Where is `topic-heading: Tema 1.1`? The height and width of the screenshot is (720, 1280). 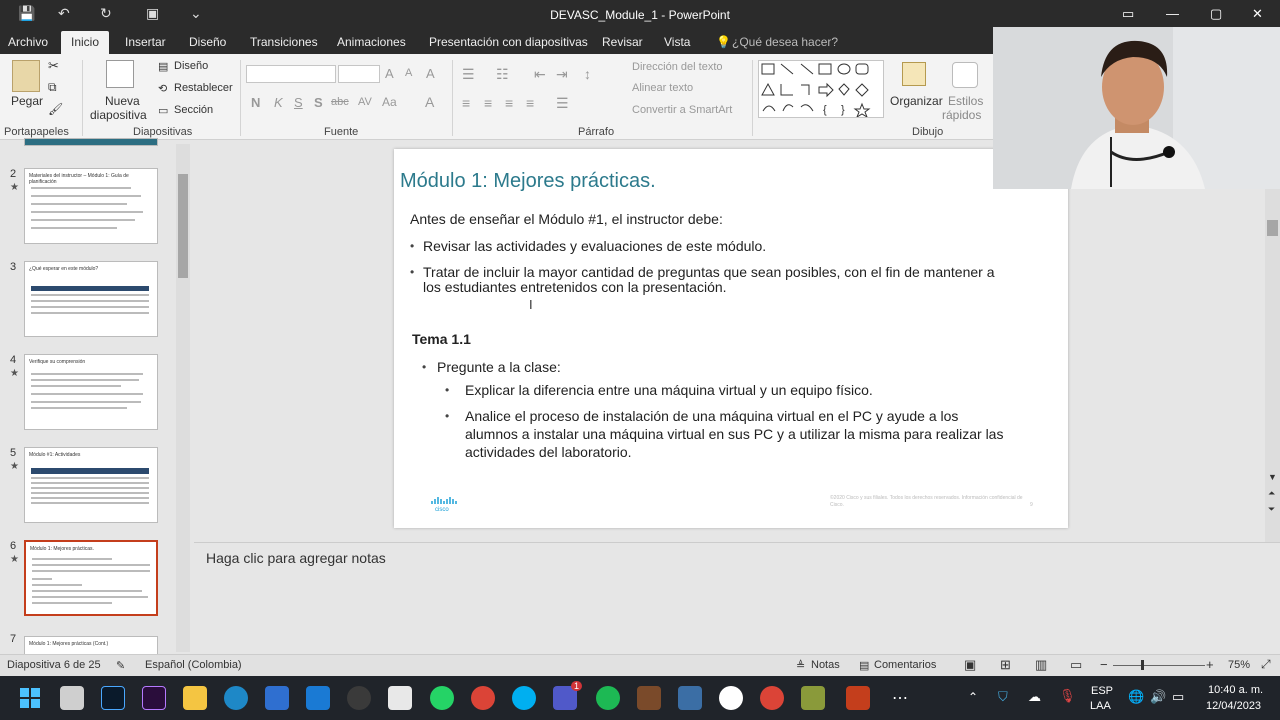
topic-heading: Tema 1.1 is located at coordinates (441, 339).